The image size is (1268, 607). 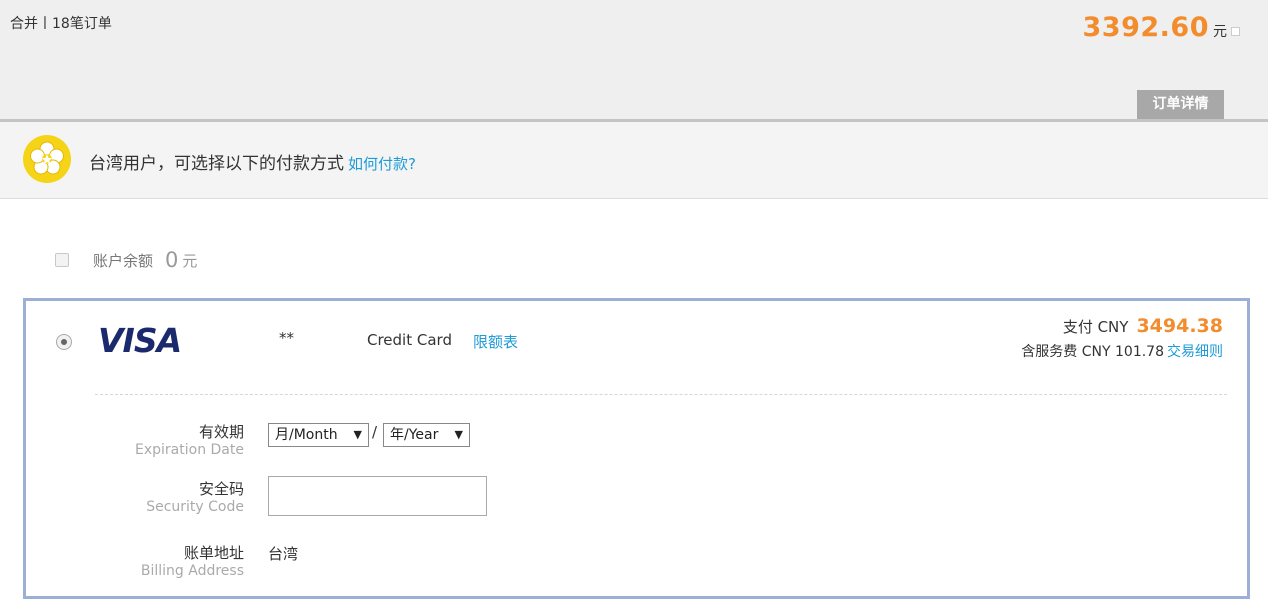 What do you see at coordinates (495, 341) in the screenshot?
I see `limit-table-link: 限额表` at bounding box center [495, 341].